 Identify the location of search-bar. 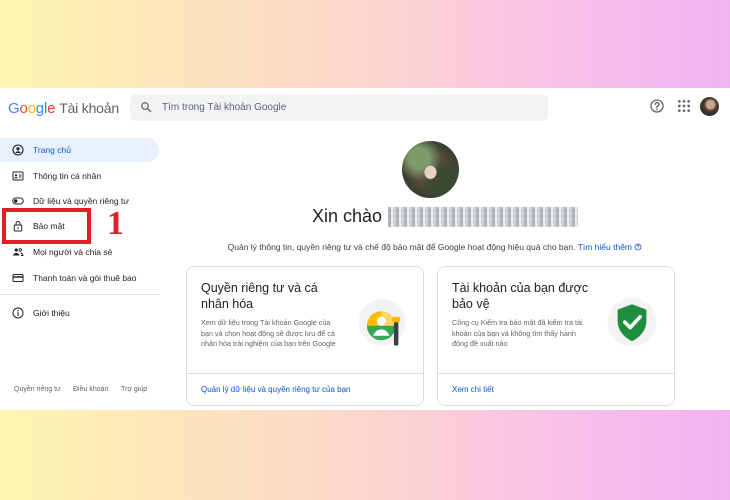
(339, 107).